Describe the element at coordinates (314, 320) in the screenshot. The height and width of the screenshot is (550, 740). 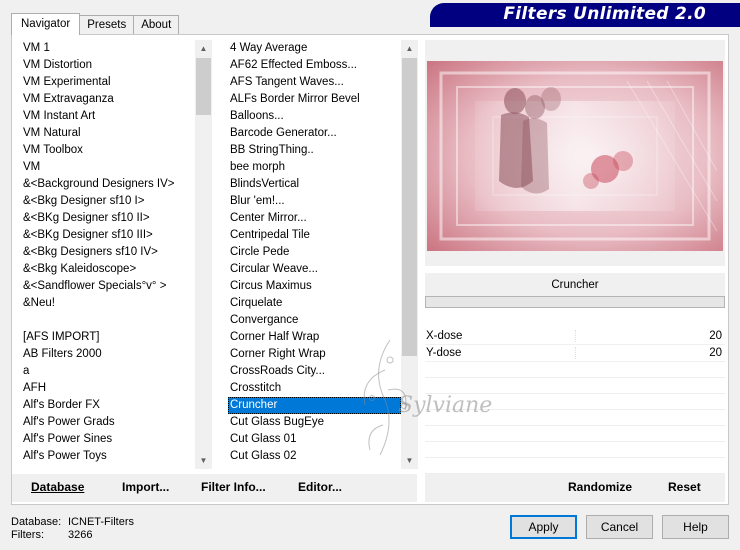
I see `list-item: Convergance` at that location.